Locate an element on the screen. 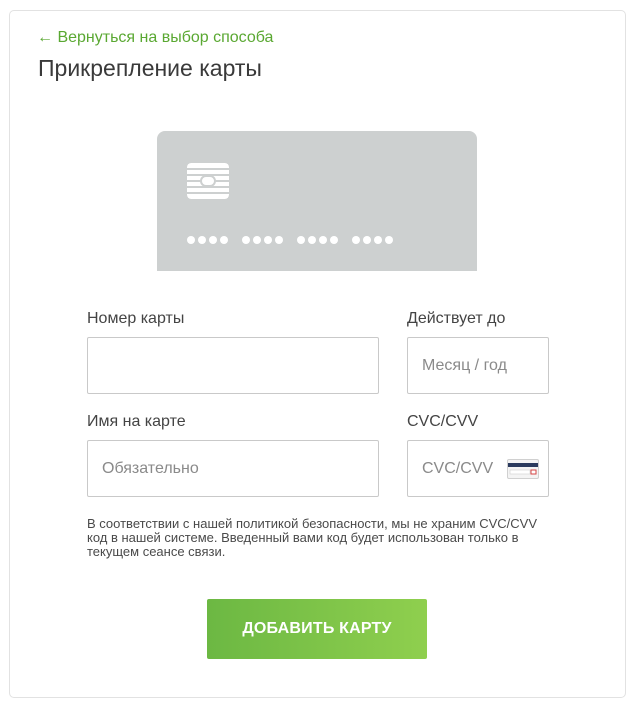 The image size is (636, 707). card-back-icon is located at coordinates (523, 469).